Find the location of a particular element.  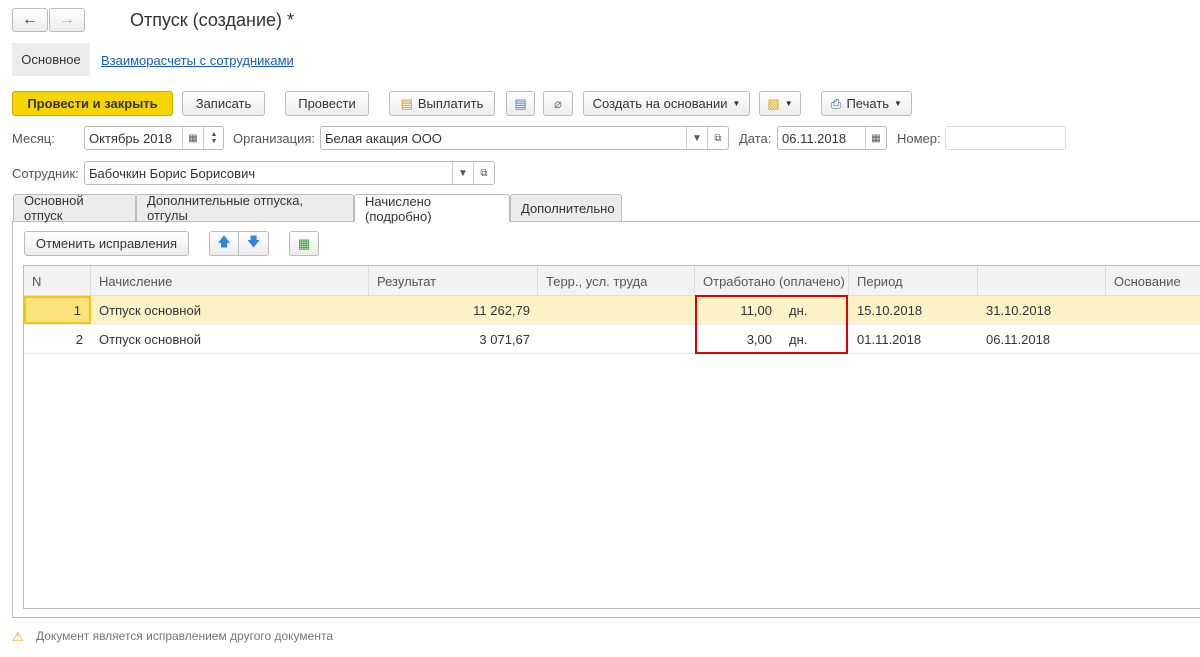

month-field: Октябрь 2018 ▦ ▲ ▼ is located at coordinates (154, 138).